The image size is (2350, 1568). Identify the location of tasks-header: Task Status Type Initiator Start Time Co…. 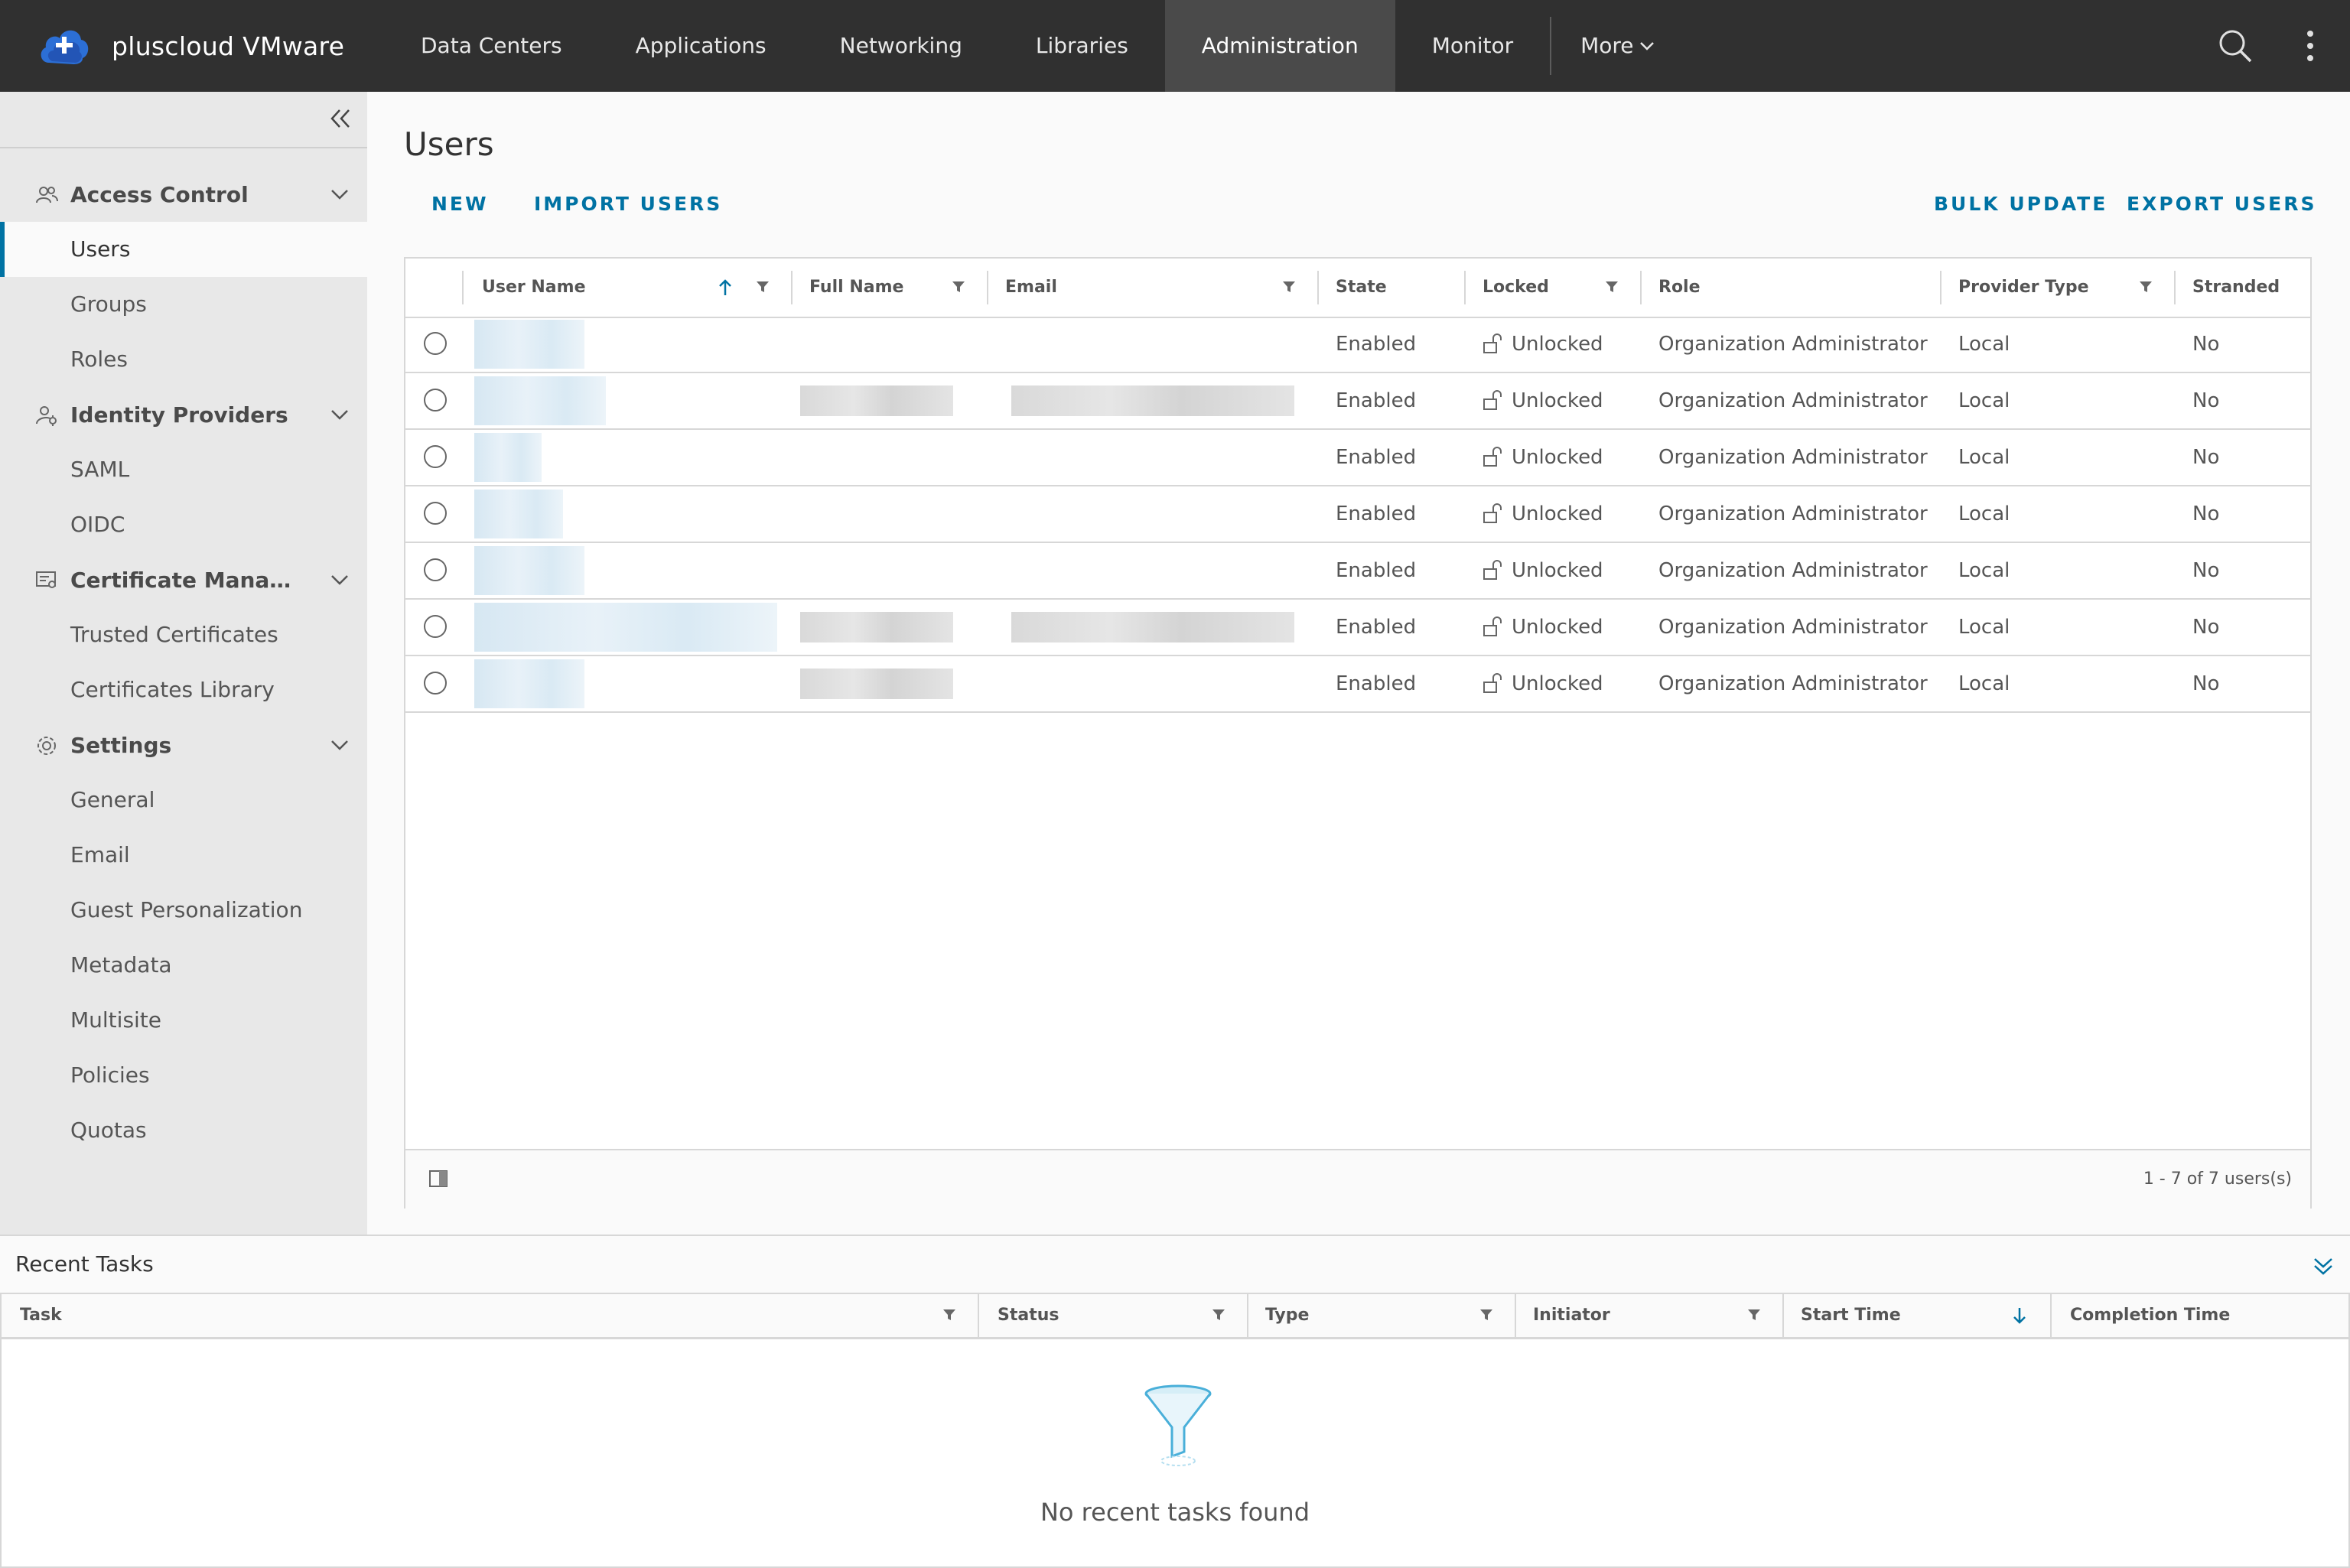
(1175, 1317).